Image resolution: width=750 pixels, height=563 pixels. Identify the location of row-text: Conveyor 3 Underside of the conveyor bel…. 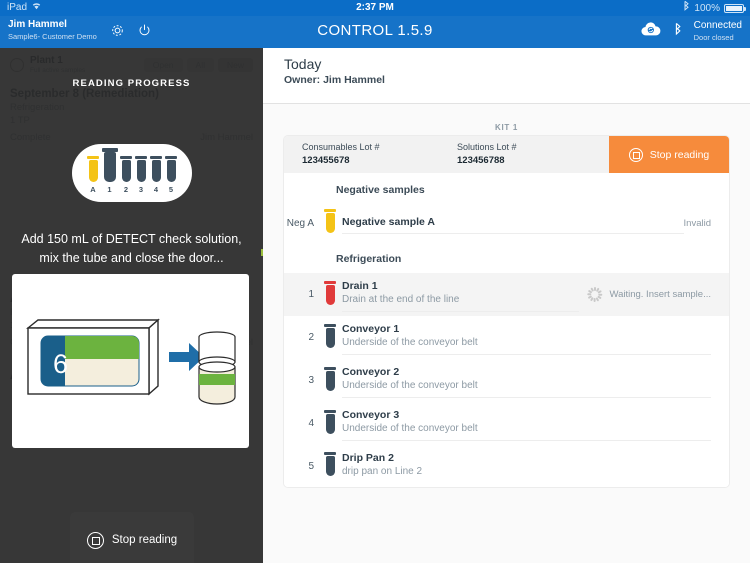
(526, 423).